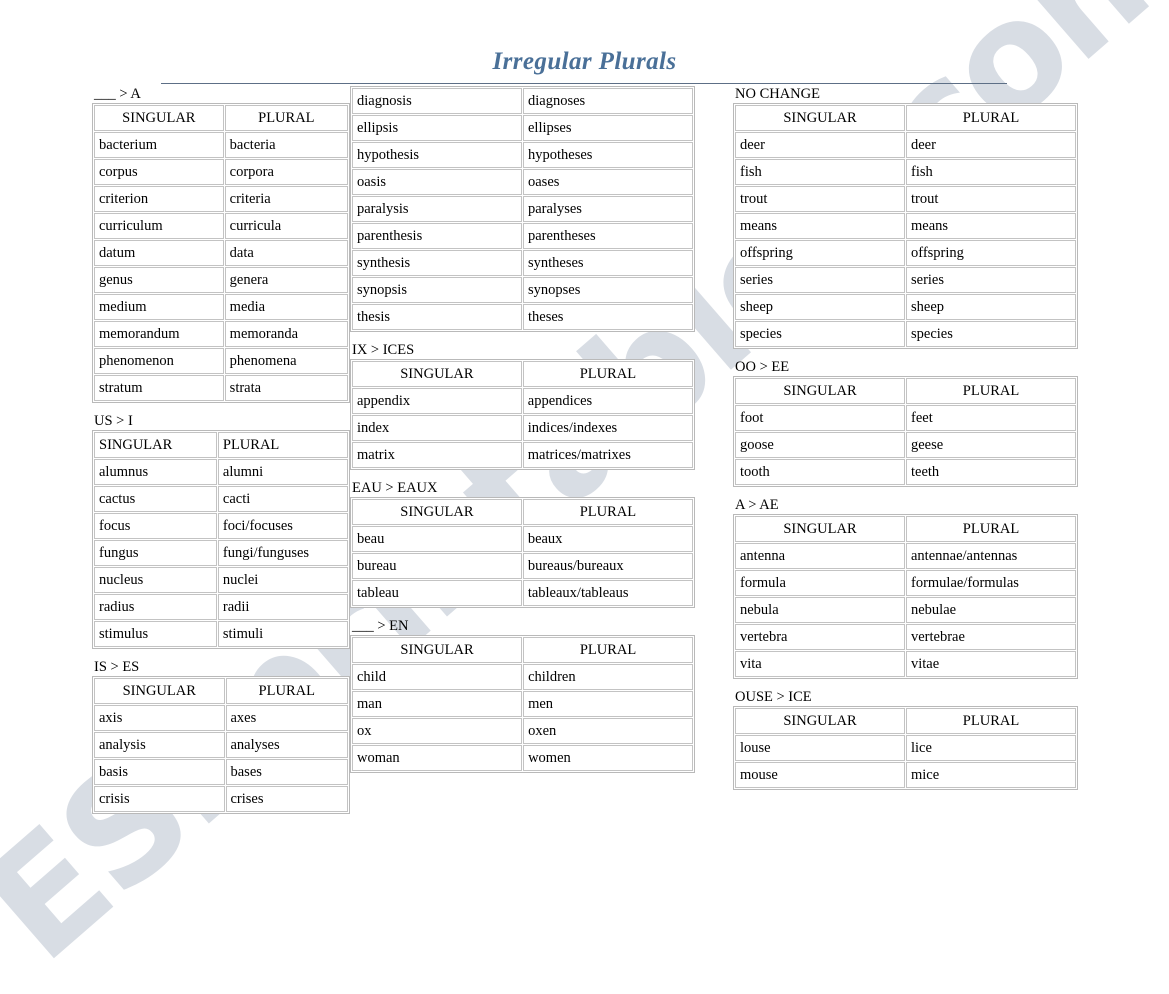 This screenshot has height=994, width=1169. Describe the element at coordinates (159, 745) in the screenshot. I see `singular-cell: analysis` at that location.